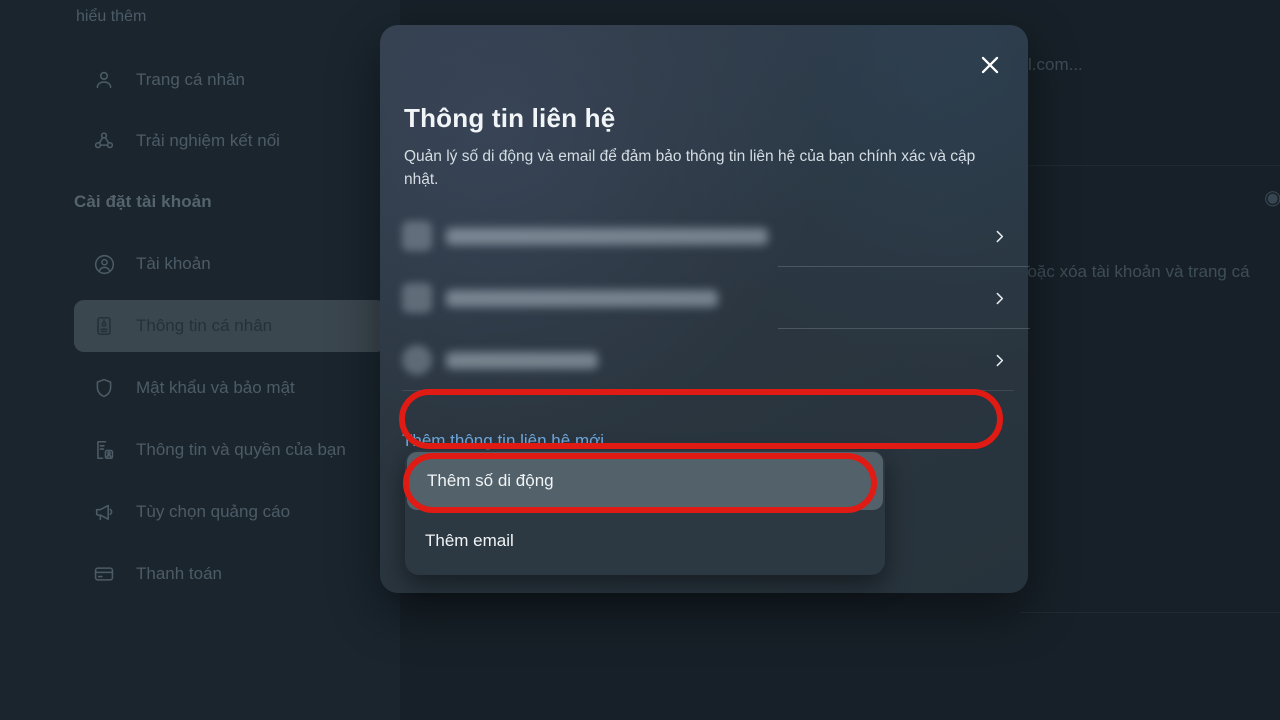 Image resolution: width=1280 pixels, height=720 pixels. I want to click on add-contact-dropdown: Thêm số di động Thêm email, so click(645, 512).